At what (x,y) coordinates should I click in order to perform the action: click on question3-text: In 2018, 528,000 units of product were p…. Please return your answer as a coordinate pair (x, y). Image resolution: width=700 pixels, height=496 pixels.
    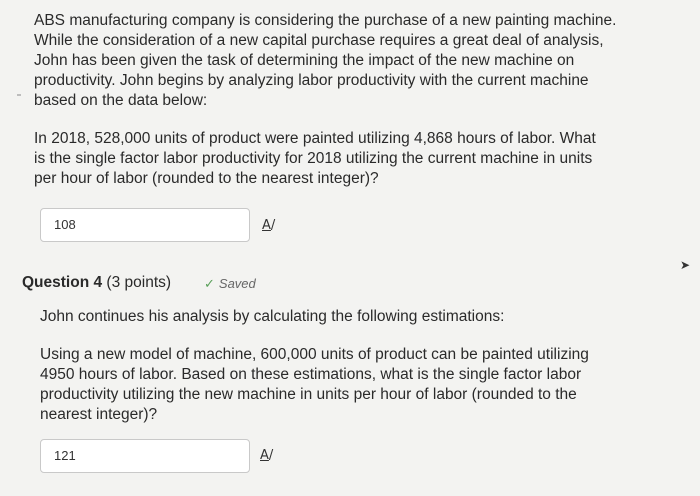
    Looking at the image, I should click on (354, 159).